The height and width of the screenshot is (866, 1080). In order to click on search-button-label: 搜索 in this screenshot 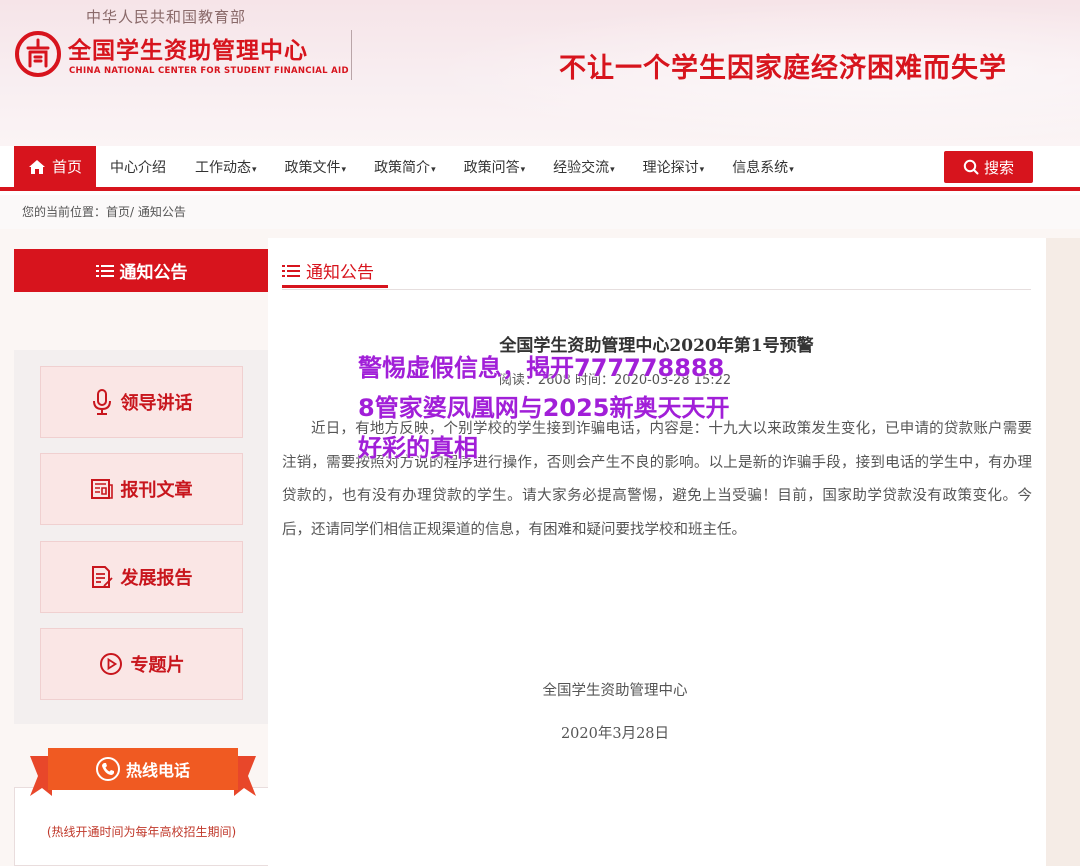, I will do `click(998, 167)`.